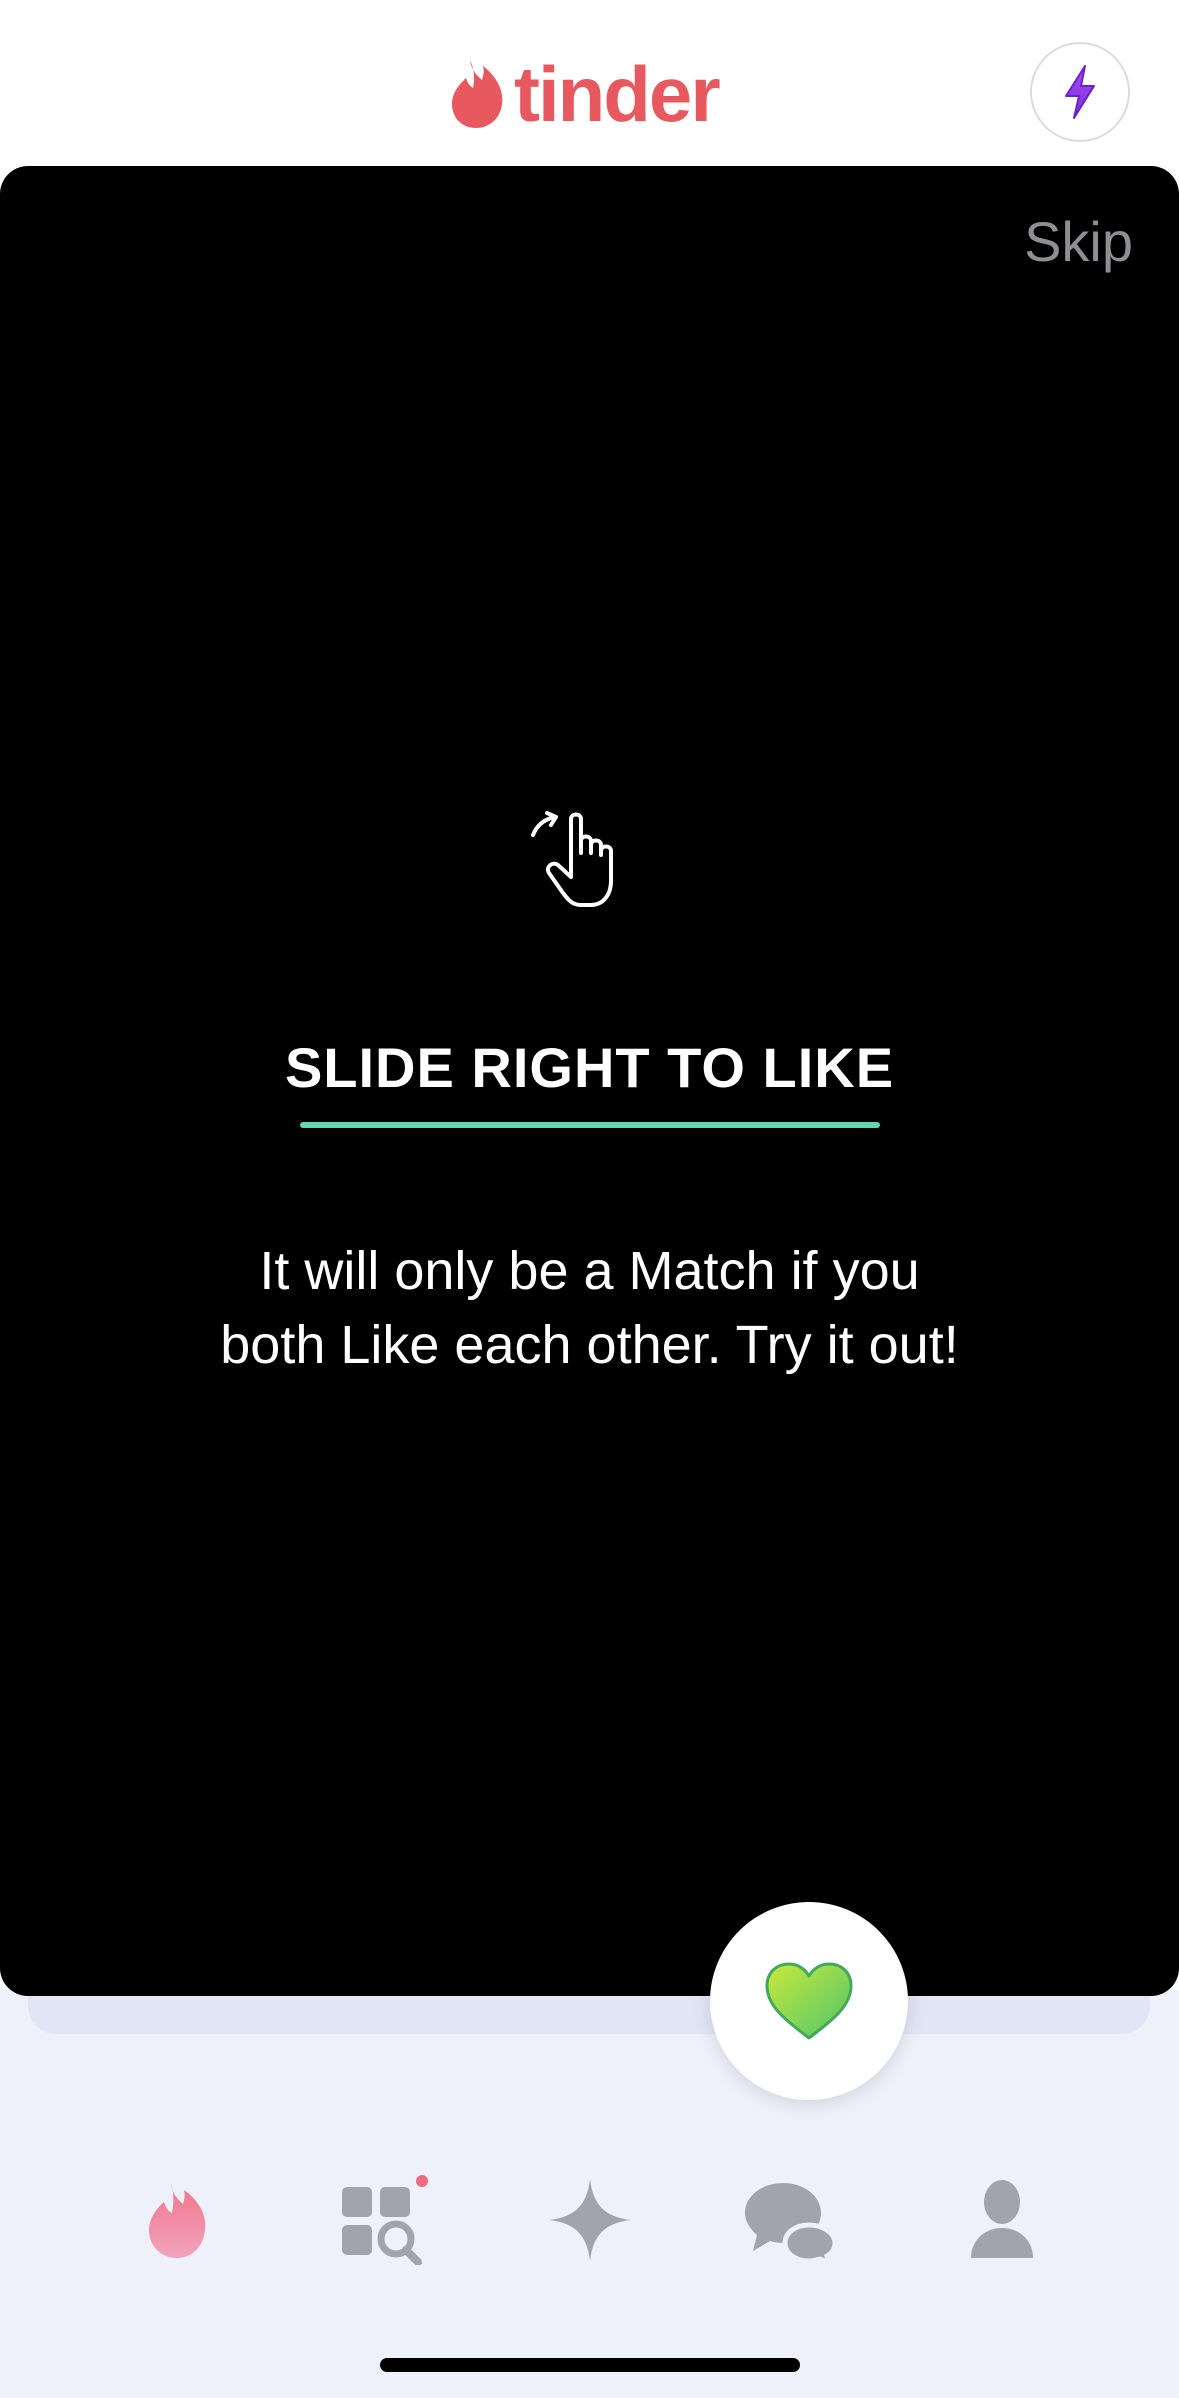 The height and width of the screenshot is (2398, 1179). What do you see at coordinates (385, 2220) in the screenshot?
I see `explore-grid-icon` at bounding box center [385, 2220].